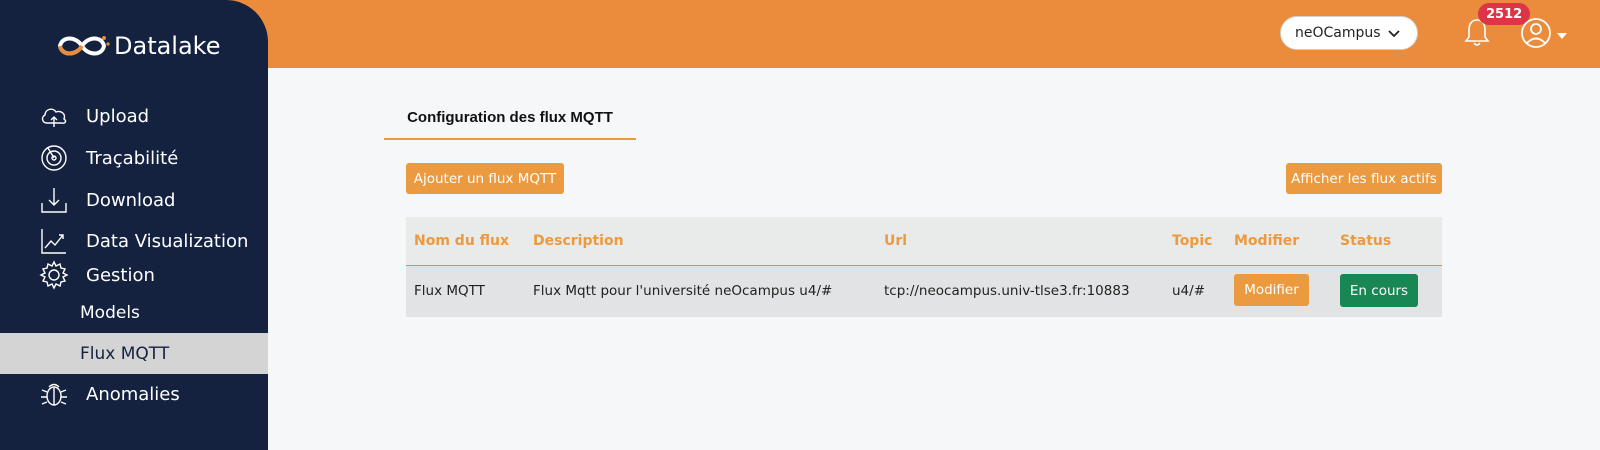 The height and width of the screenshot is (450, 1600). Describe the element at coordinates (131, 200) in the screenshot. I see `sidebar-item-label: Download` at that location.